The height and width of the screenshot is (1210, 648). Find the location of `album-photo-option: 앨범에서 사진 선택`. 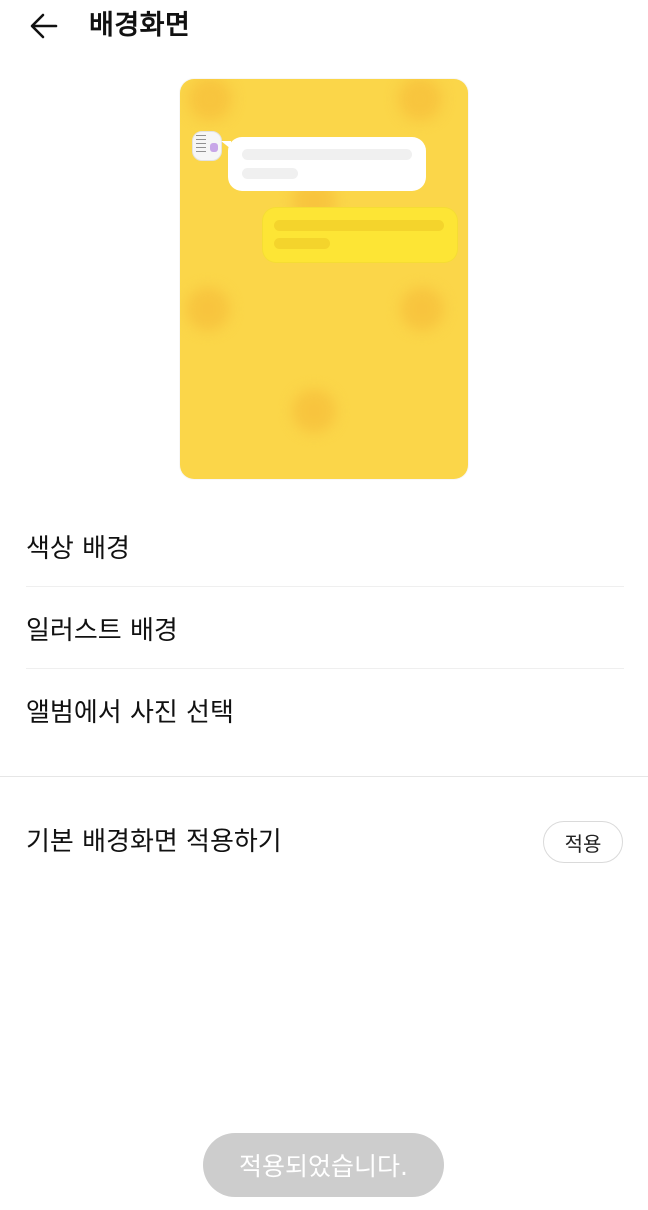

album-photo-option: 앨범에서 사진 선택 is located at coordinates (325, 710).